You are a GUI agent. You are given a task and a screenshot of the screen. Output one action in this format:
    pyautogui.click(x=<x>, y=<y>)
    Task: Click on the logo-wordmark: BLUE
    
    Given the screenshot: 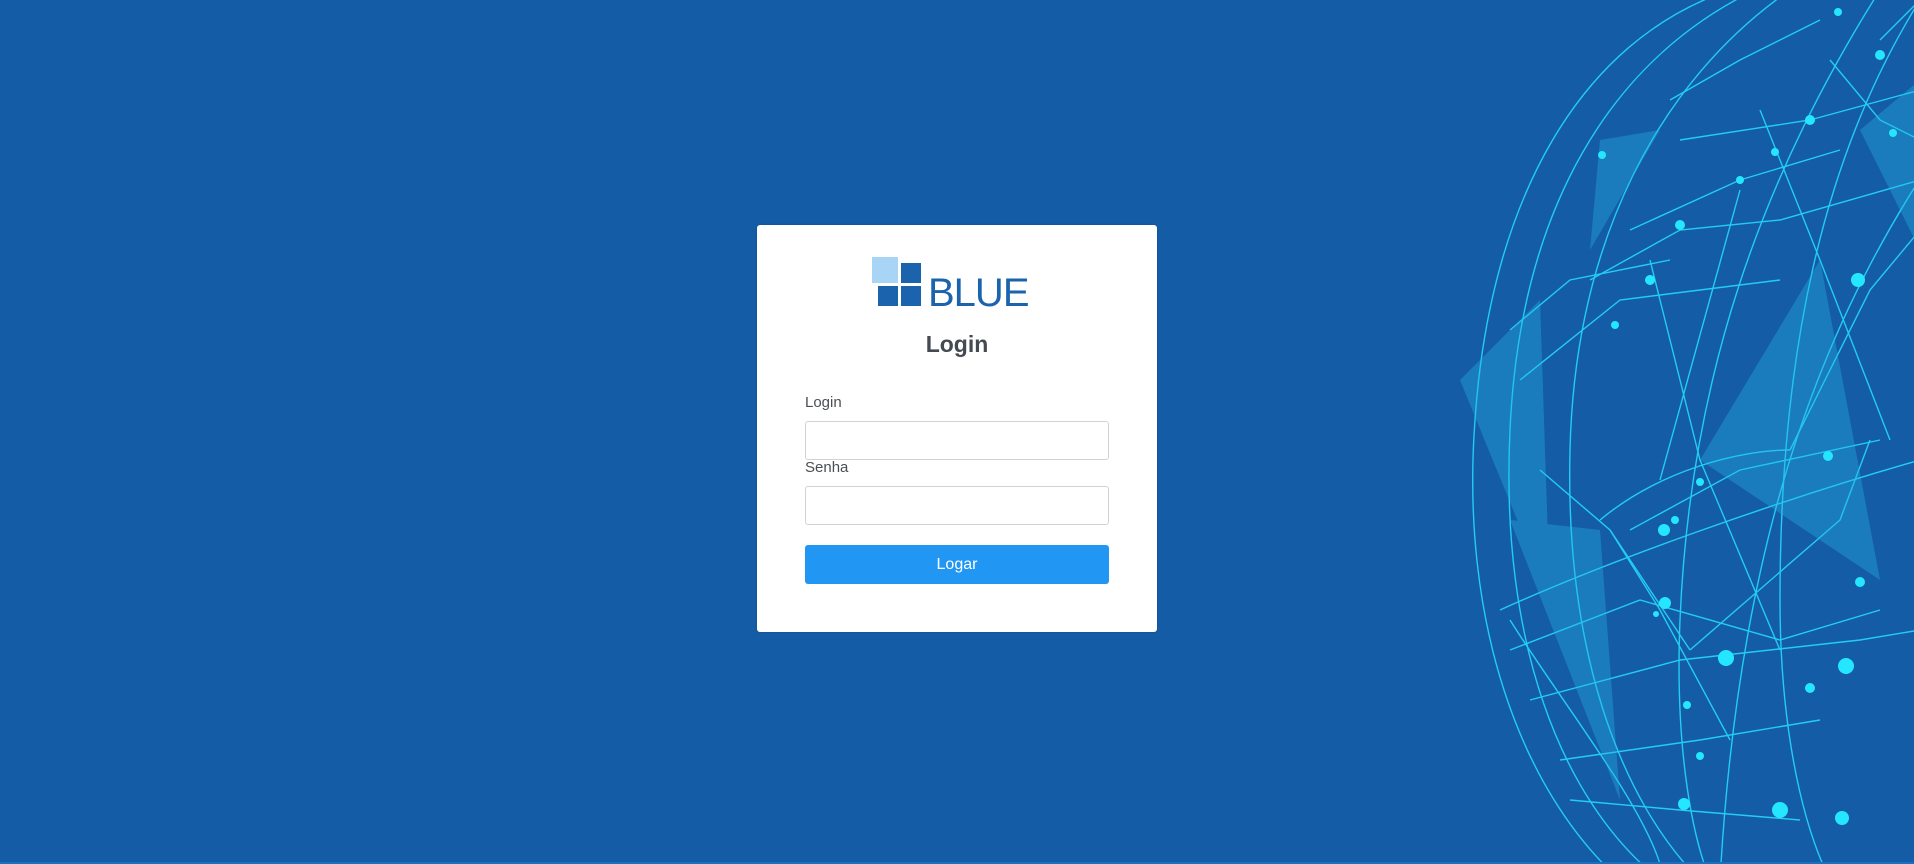 What is the action you would take?
    pyautogui.click(x=978, y=293)
    